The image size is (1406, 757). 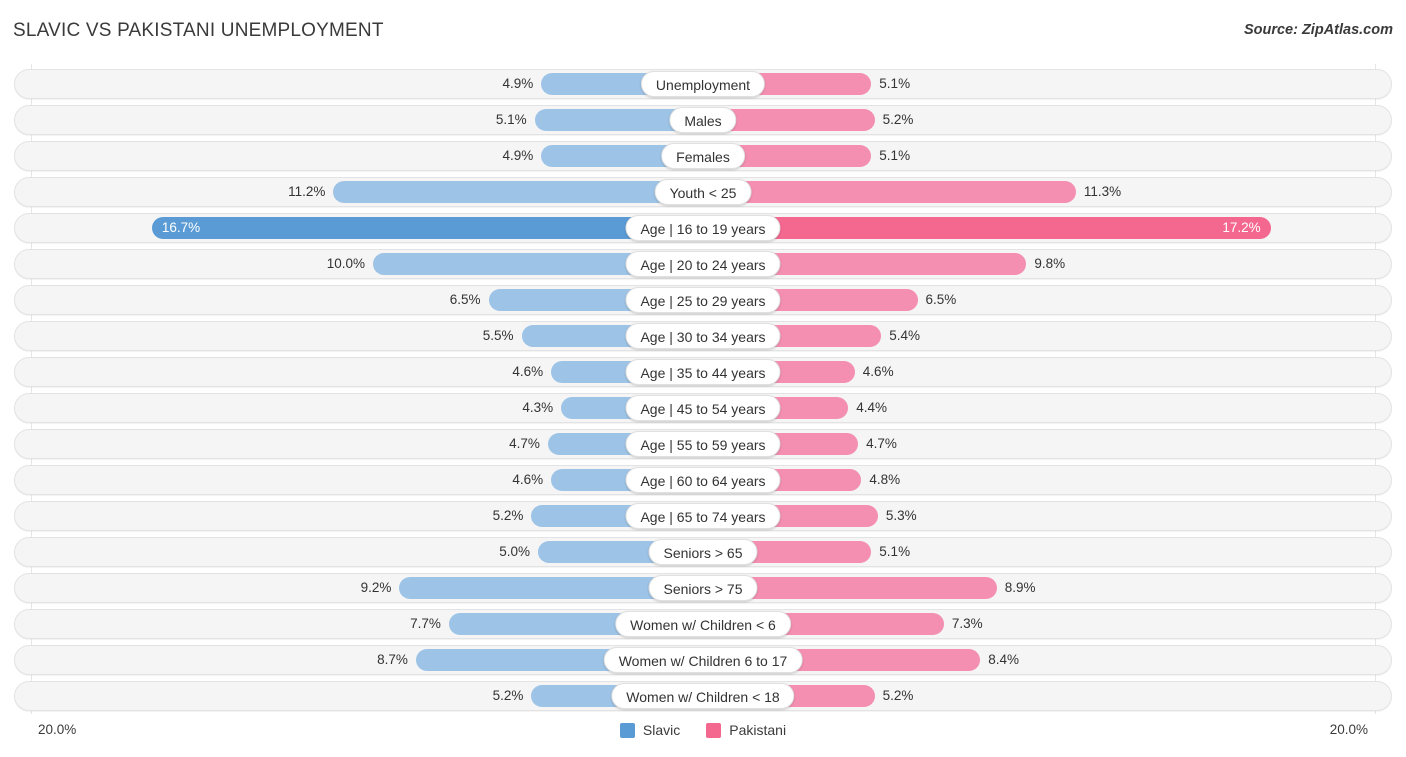 I want to click on chart-row: 4.6% 4.8% Age | 60 to 64 years, so click(x=703, y=480).